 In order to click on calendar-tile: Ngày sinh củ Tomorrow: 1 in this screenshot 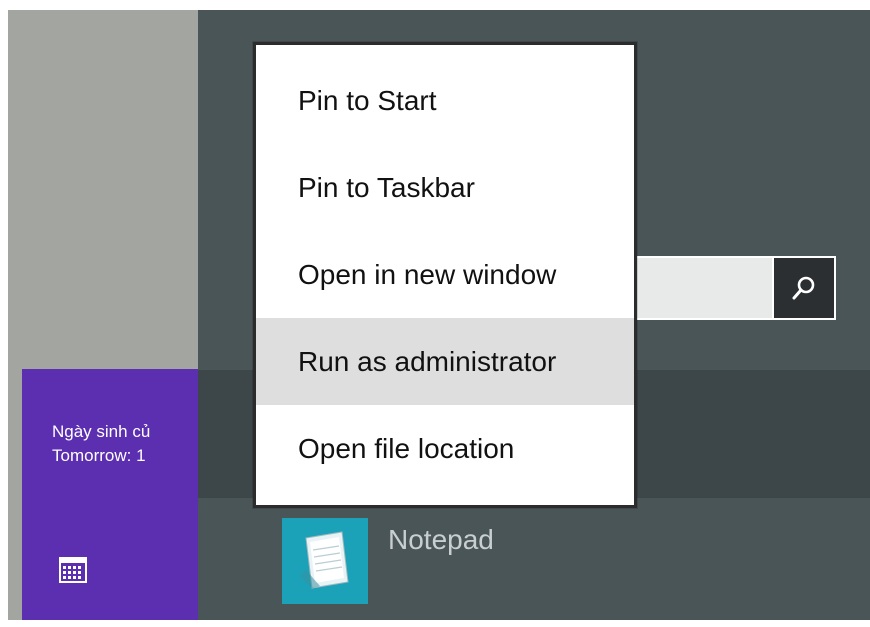, I will do `click(110, 494)`.